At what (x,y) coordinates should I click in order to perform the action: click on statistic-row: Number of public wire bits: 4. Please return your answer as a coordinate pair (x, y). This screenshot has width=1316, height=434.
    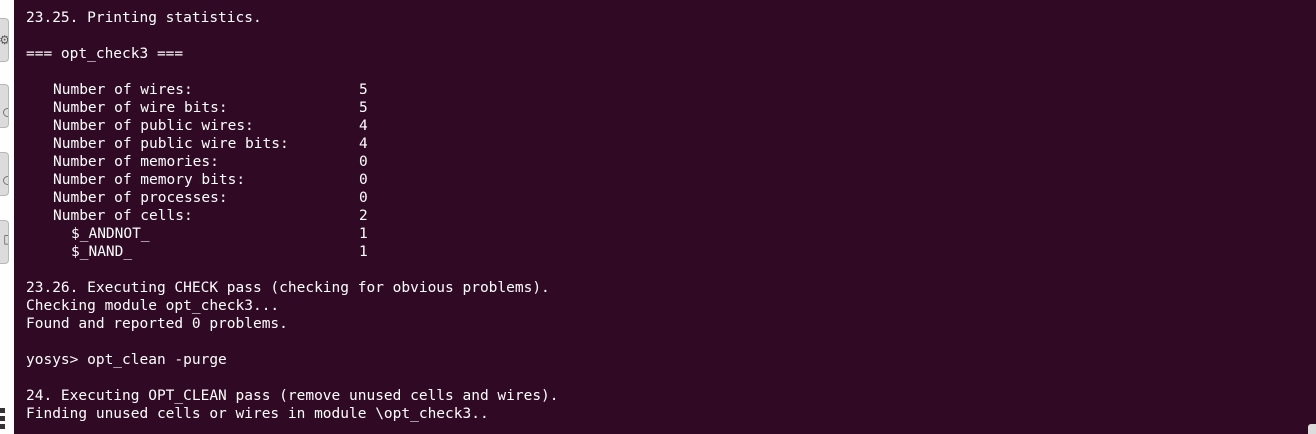
    Looking at the image, I should click on (292, 144).